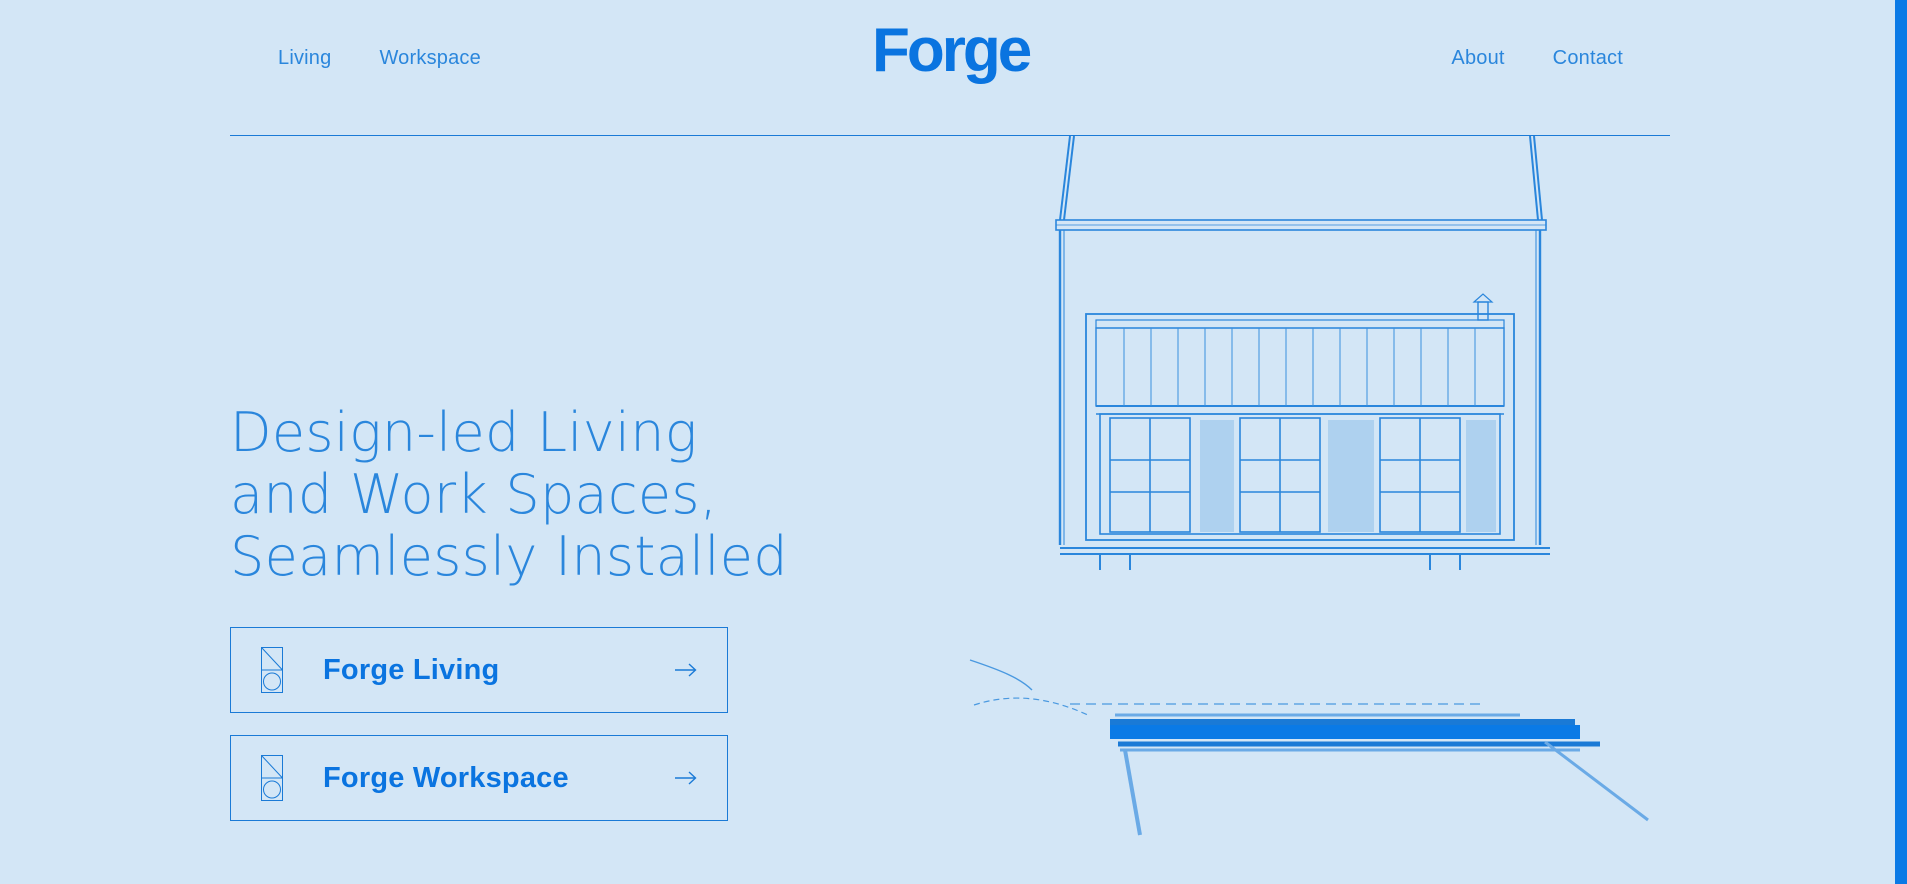 The width and height of the screenshot is (1907, 884). Describe the element at coordinates (446, 777) in the screenshot. I see `forge-workspace-label: Forge Workspace` at that location.